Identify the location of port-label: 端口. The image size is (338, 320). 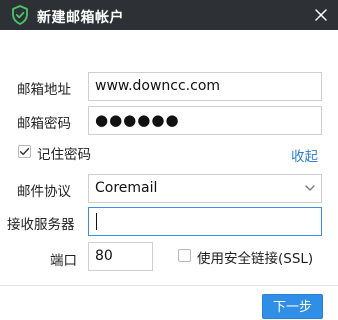
(63, 261).